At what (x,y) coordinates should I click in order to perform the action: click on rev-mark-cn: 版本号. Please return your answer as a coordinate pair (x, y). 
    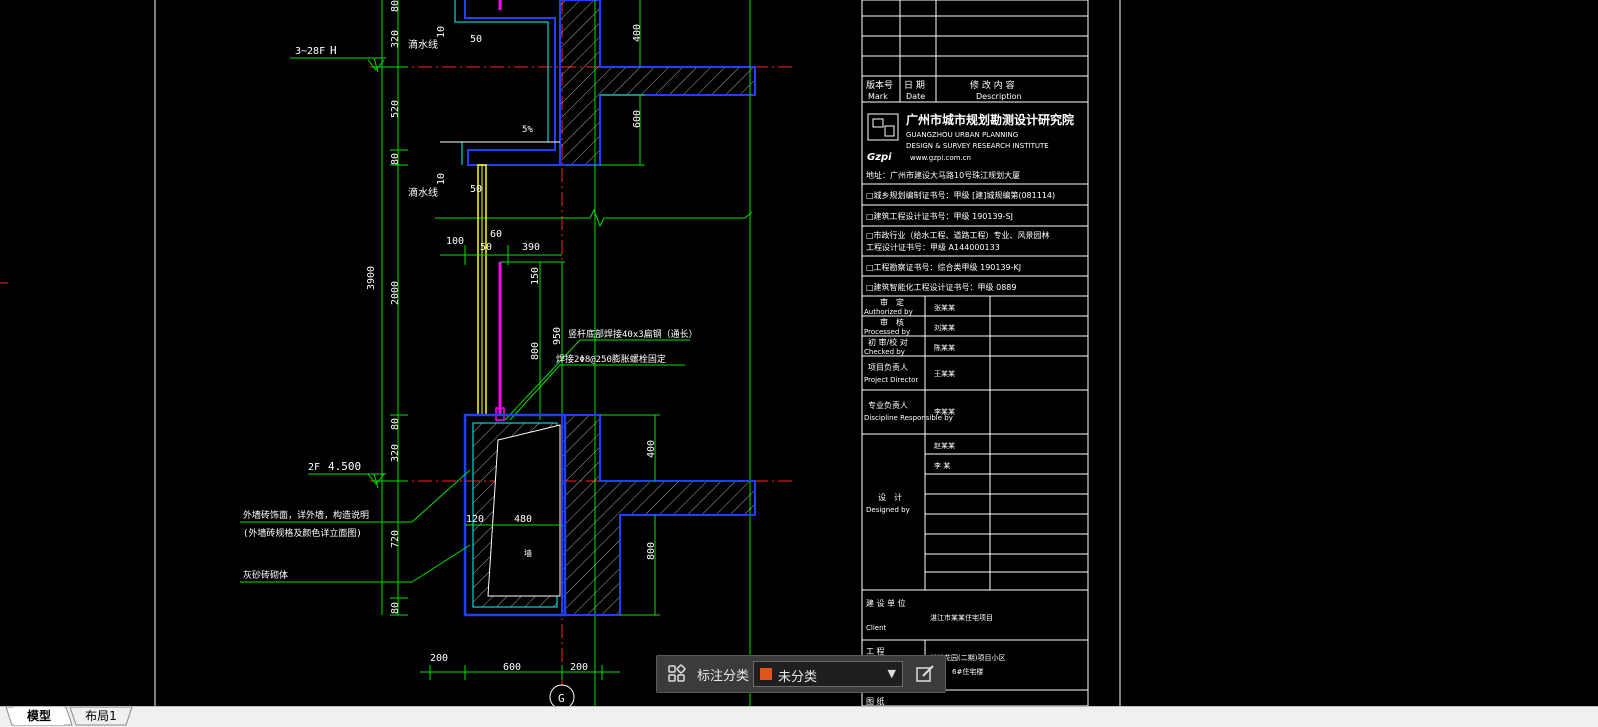
    Looking at the image, I should click on (879, 85).